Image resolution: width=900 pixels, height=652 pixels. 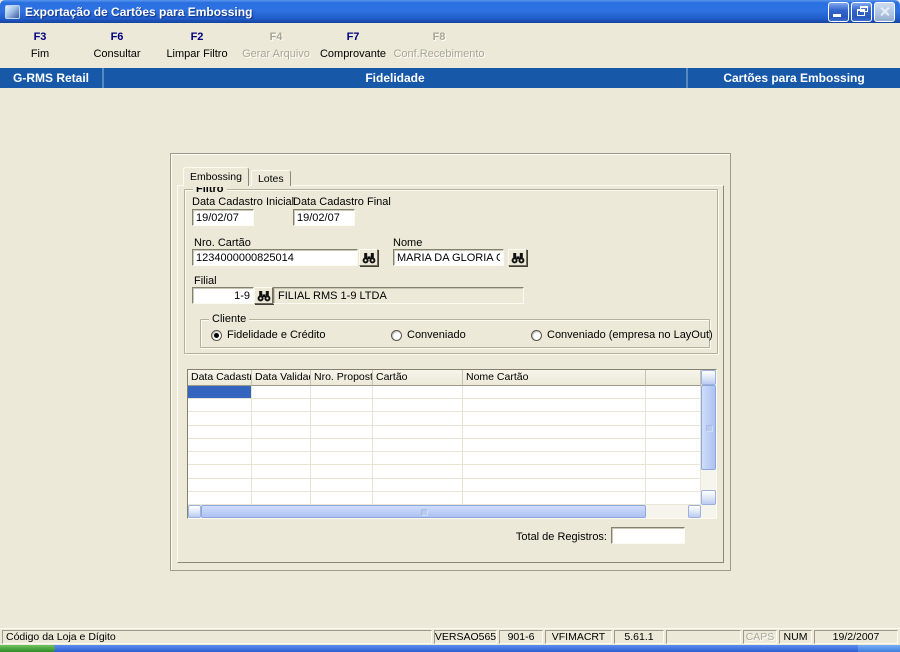 What do you see at coordinates (220, 378) in the screenshot?
I see `grid-column-header-data-cadastro: Data Cadastro` at bounding box center [220, 378].